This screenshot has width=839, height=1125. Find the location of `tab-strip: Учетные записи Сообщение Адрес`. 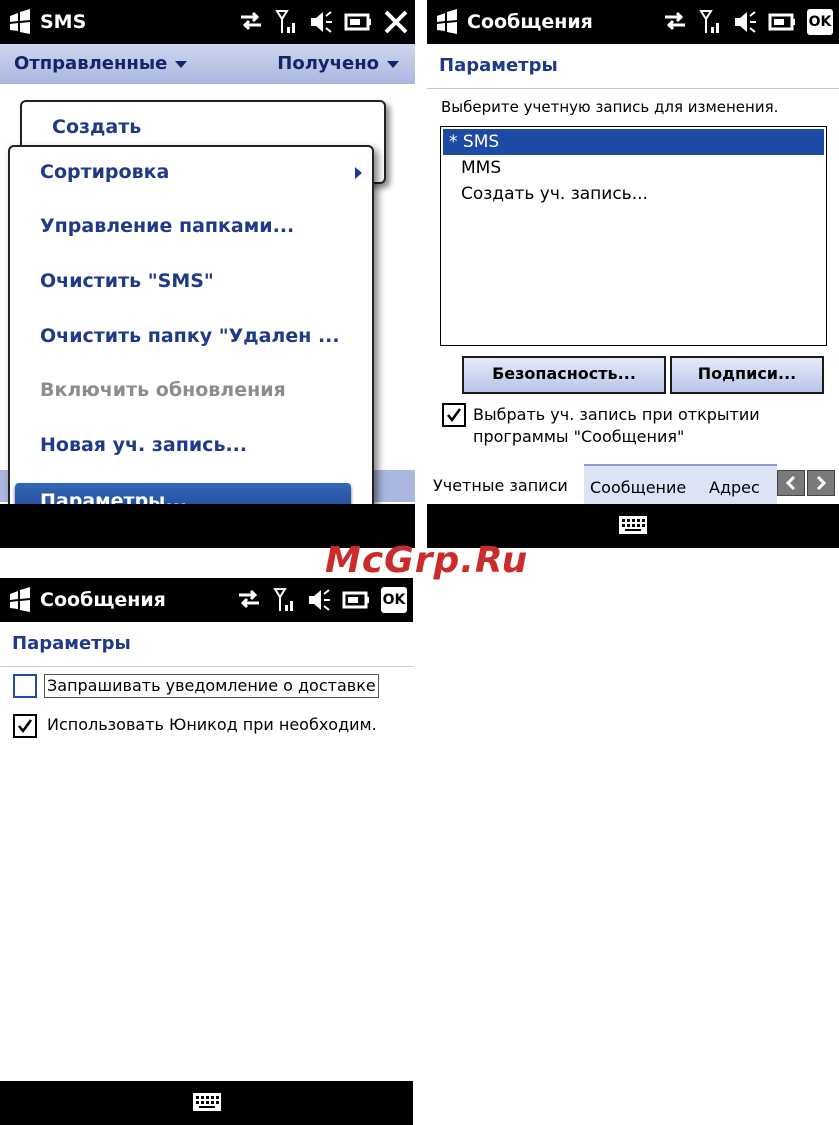

tab-strip: Учетные записи Сообщение Адрес is located at coordinates (633, 485).